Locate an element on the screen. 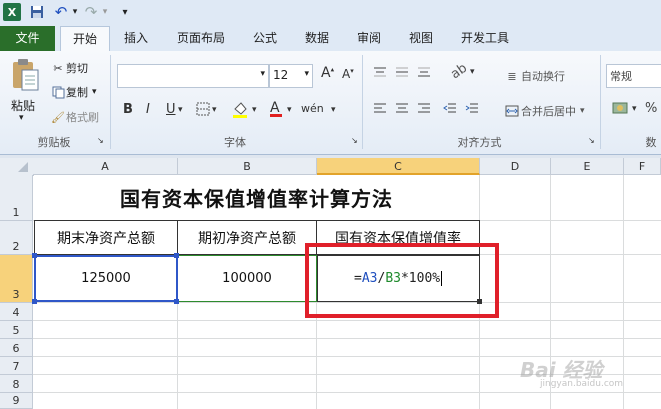 This screenshot has height=409, width=661. font-color-dropdown-icon: ▾ is located at coordinates (289, 110).